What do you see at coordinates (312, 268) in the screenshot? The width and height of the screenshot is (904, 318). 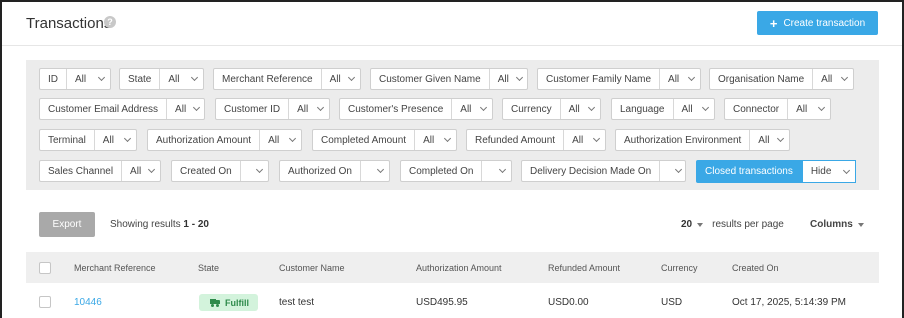 I see `column-header-customer-name: Customer Name` at bounding box center [312, 268].